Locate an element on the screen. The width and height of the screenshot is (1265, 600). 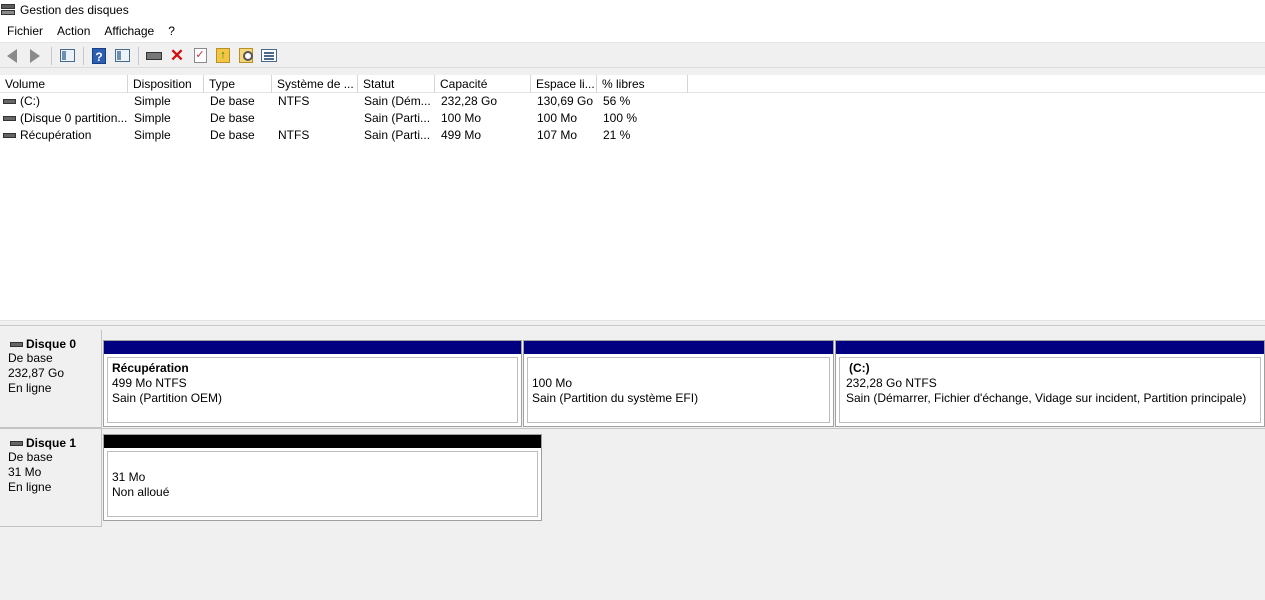
capacity-cell: 100 Mo is located at coordinates (461, 118).